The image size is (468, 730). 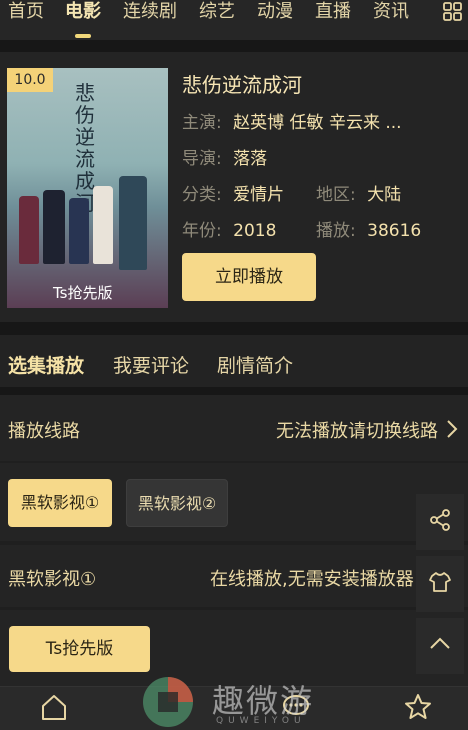 I want to click on episode-list: Ts抢先版, so click(x=234, y=648).